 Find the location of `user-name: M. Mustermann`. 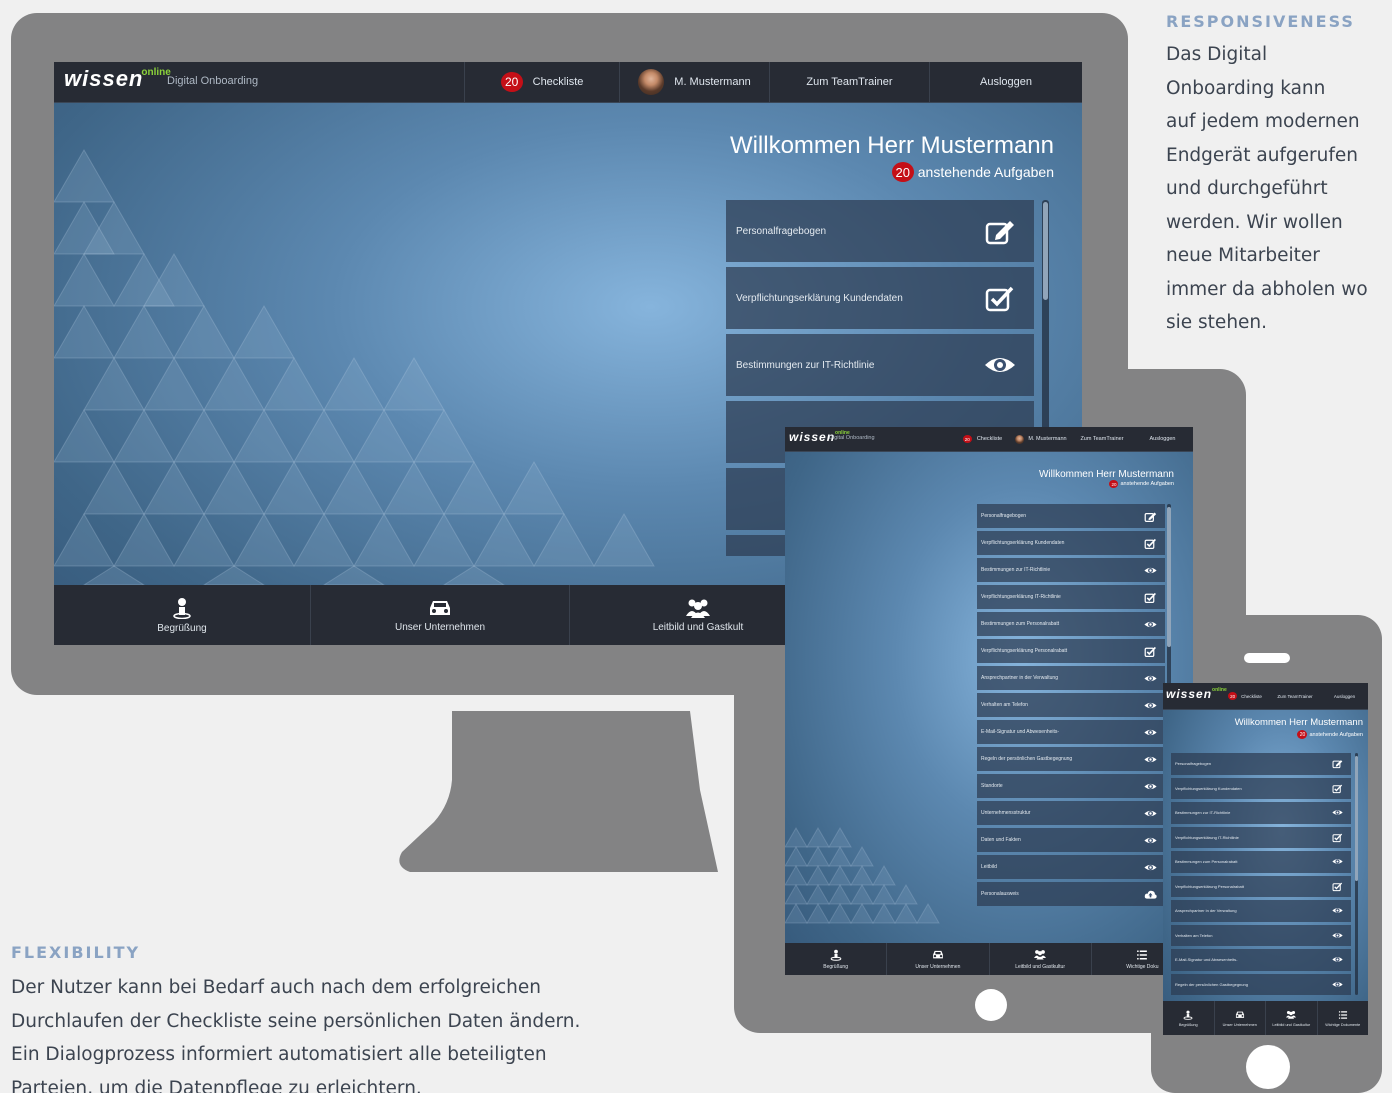

user-name: M. Mustermann is located at coordinates (1047, 439).